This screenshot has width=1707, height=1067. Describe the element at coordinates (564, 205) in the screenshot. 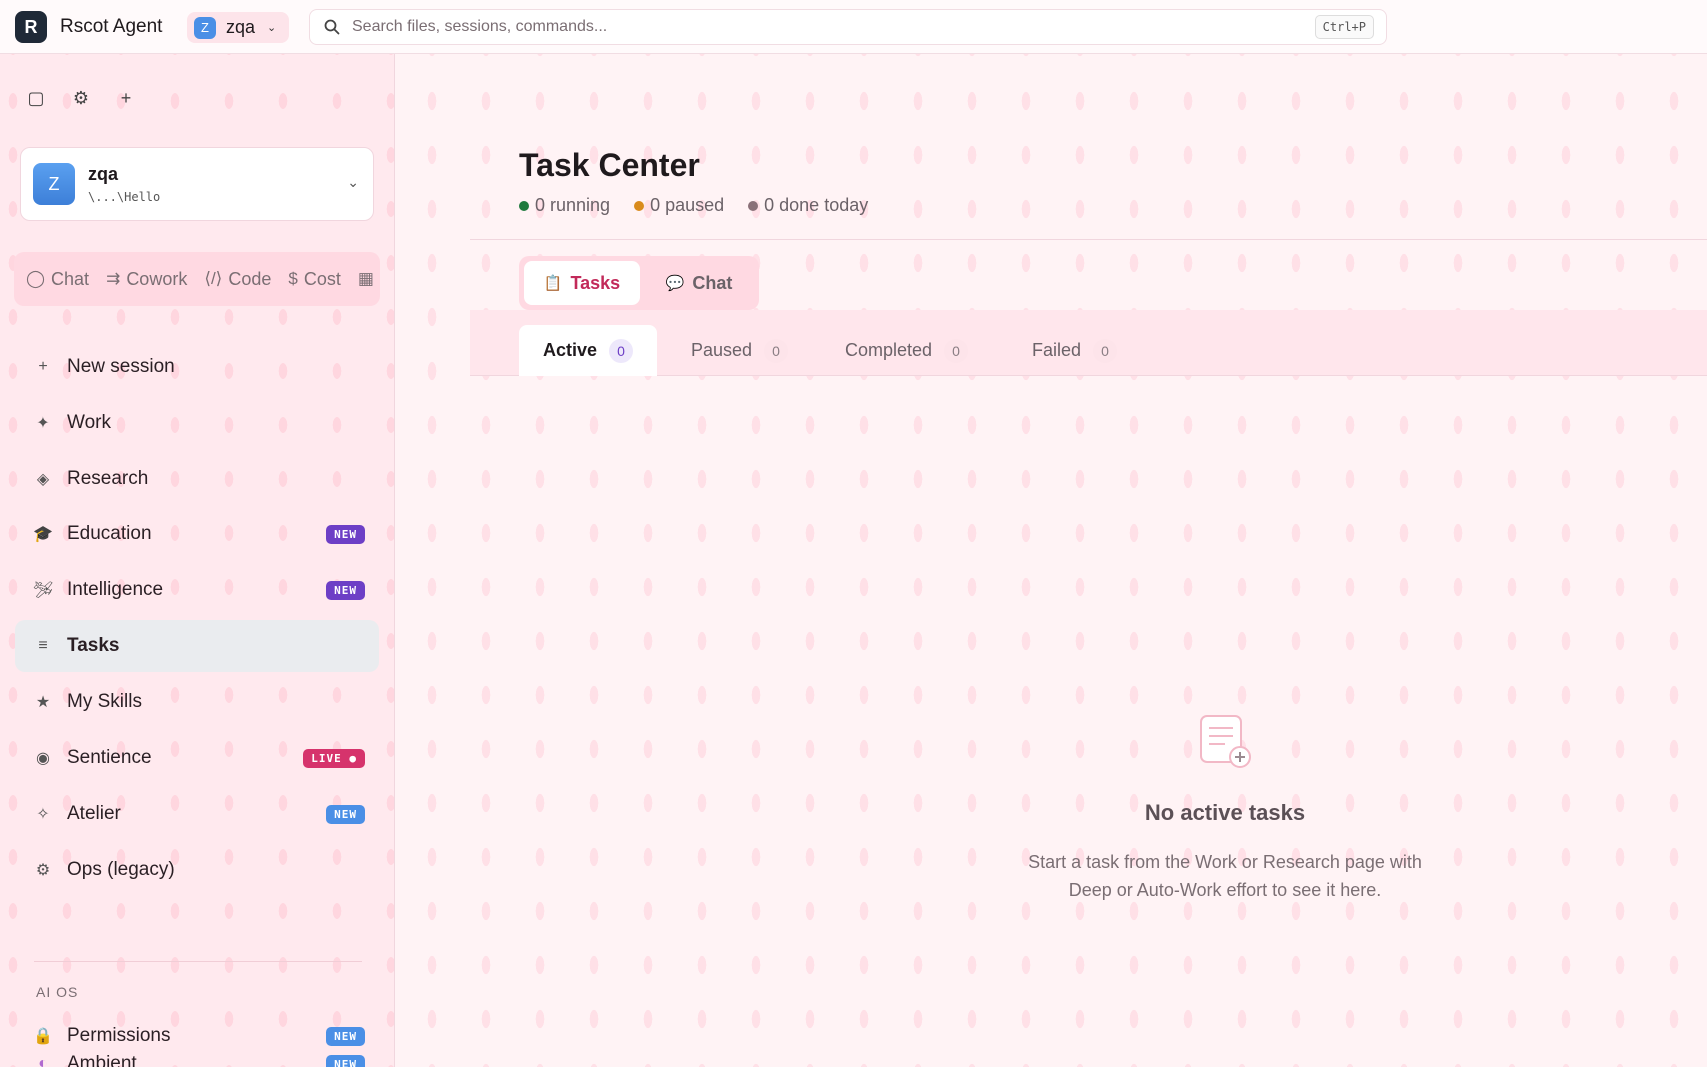

I see `stat-running: 0 running` at that location.